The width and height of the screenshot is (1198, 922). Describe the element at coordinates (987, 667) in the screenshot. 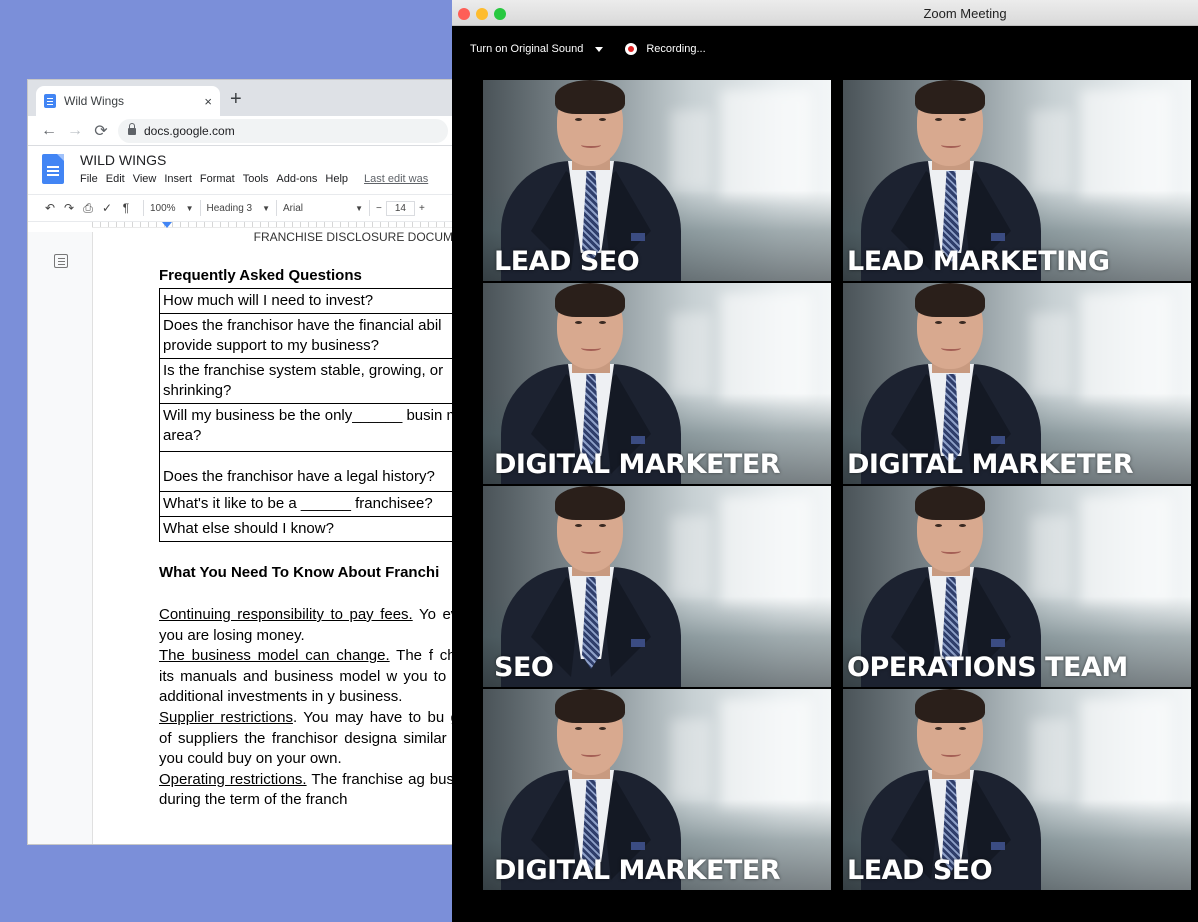

I see `participant-name: OPERATIONS TEAM` at that location.